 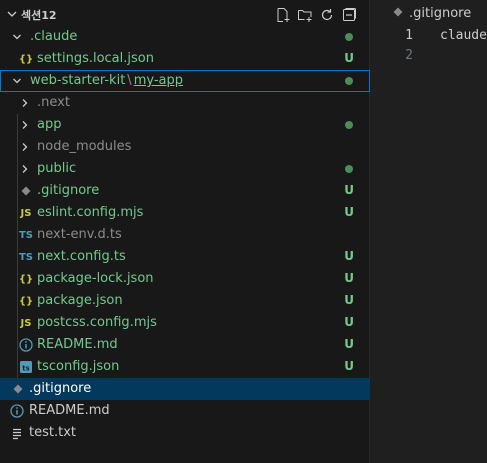 What do you see at coordinates (185, 169) in the screenshot?
I see `tree-item-public-folder: public` at bounding box center [185, 169].